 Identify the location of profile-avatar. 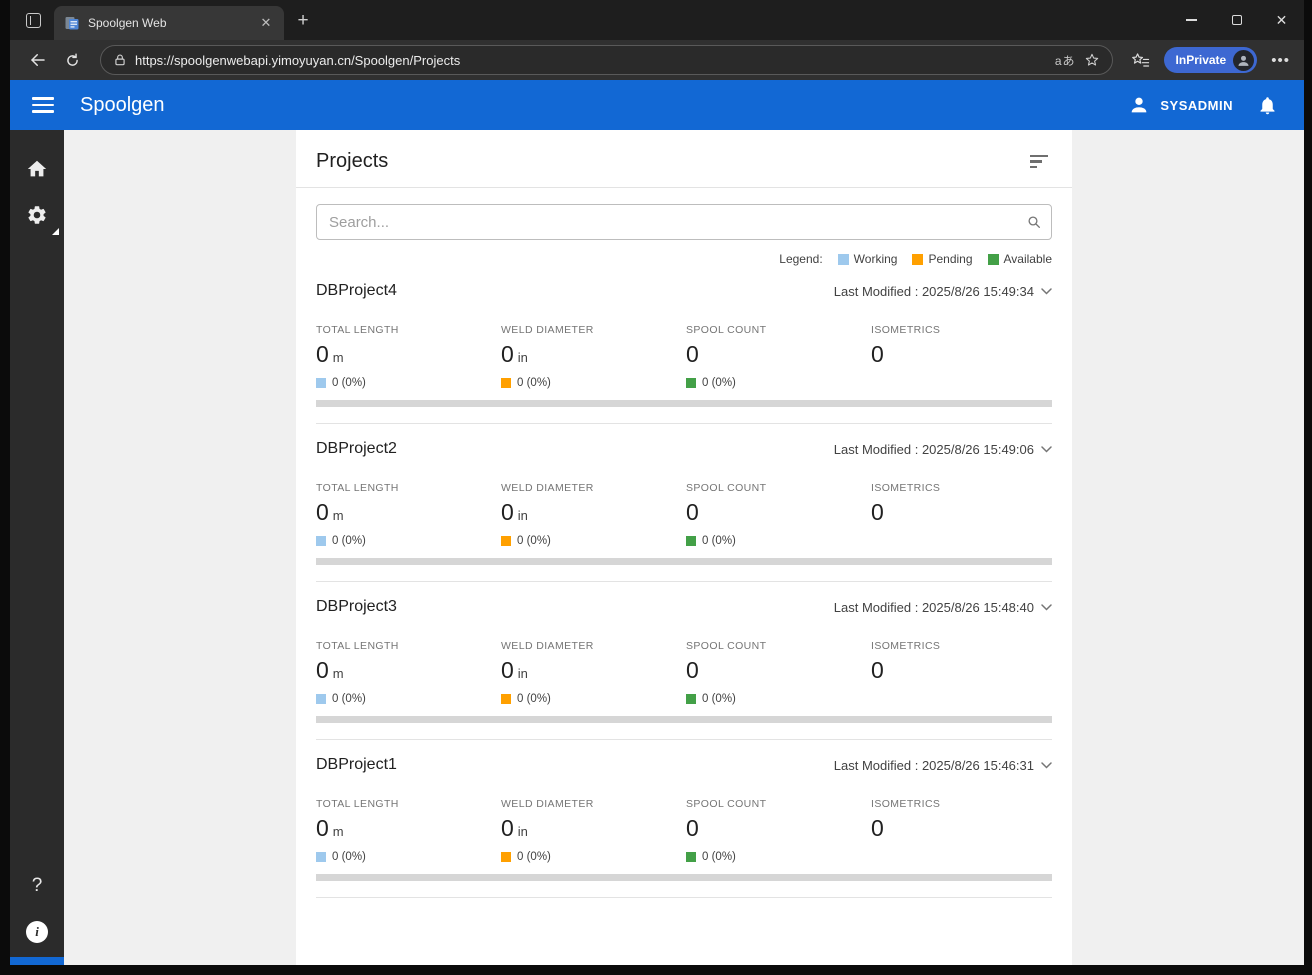
(1244, 60).